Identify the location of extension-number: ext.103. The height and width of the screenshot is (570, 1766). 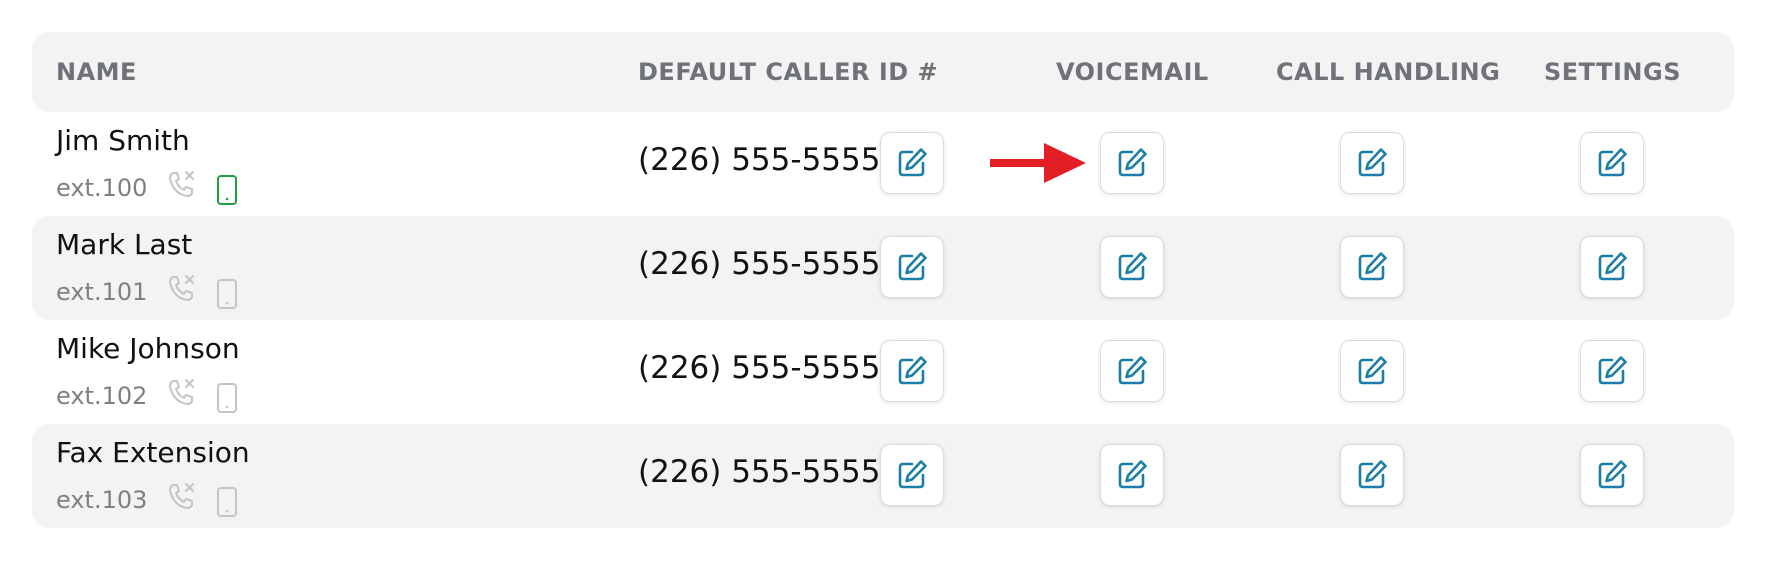
(102, 500).